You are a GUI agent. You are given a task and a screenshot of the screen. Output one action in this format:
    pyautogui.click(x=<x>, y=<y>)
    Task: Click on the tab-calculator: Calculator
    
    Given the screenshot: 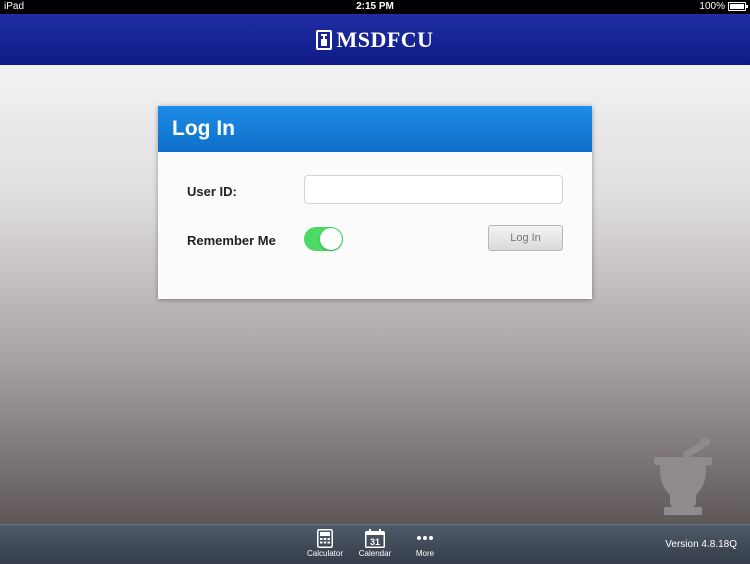 What is the action you would take?
    pyautogui.click(x=325, y=545)
    